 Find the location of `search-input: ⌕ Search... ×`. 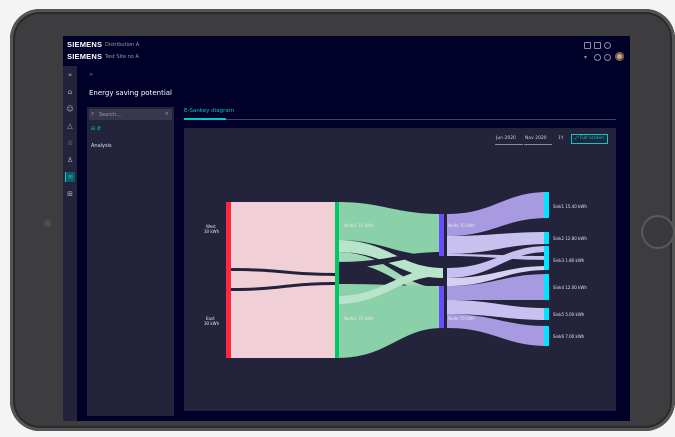

search-input: ⌕ Search... × is located at coordinates (130, 114).